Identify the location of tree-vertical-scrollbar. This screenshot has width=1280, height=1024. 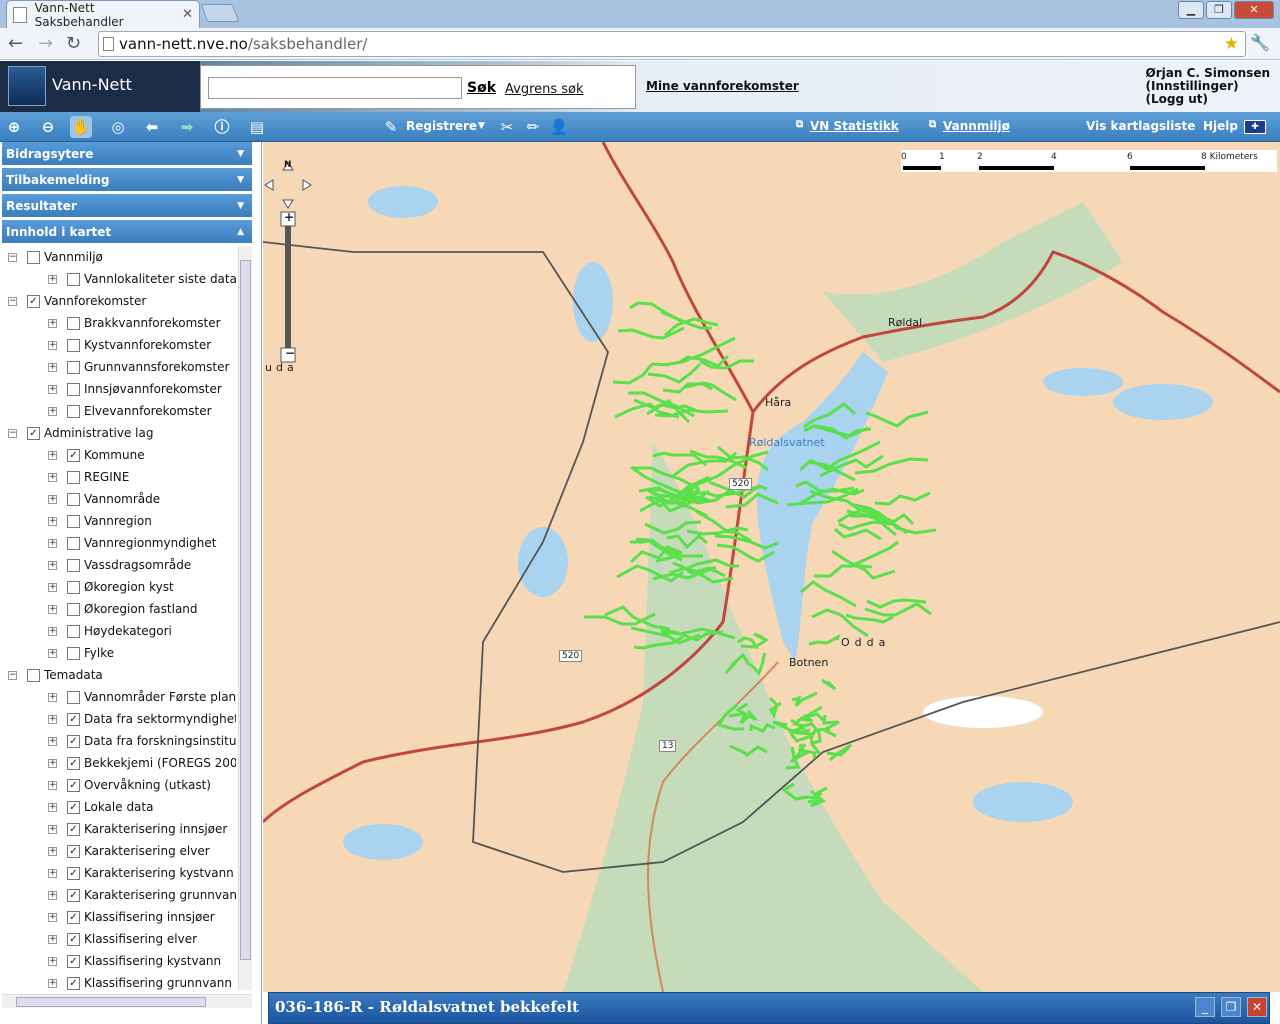
(245, 618).